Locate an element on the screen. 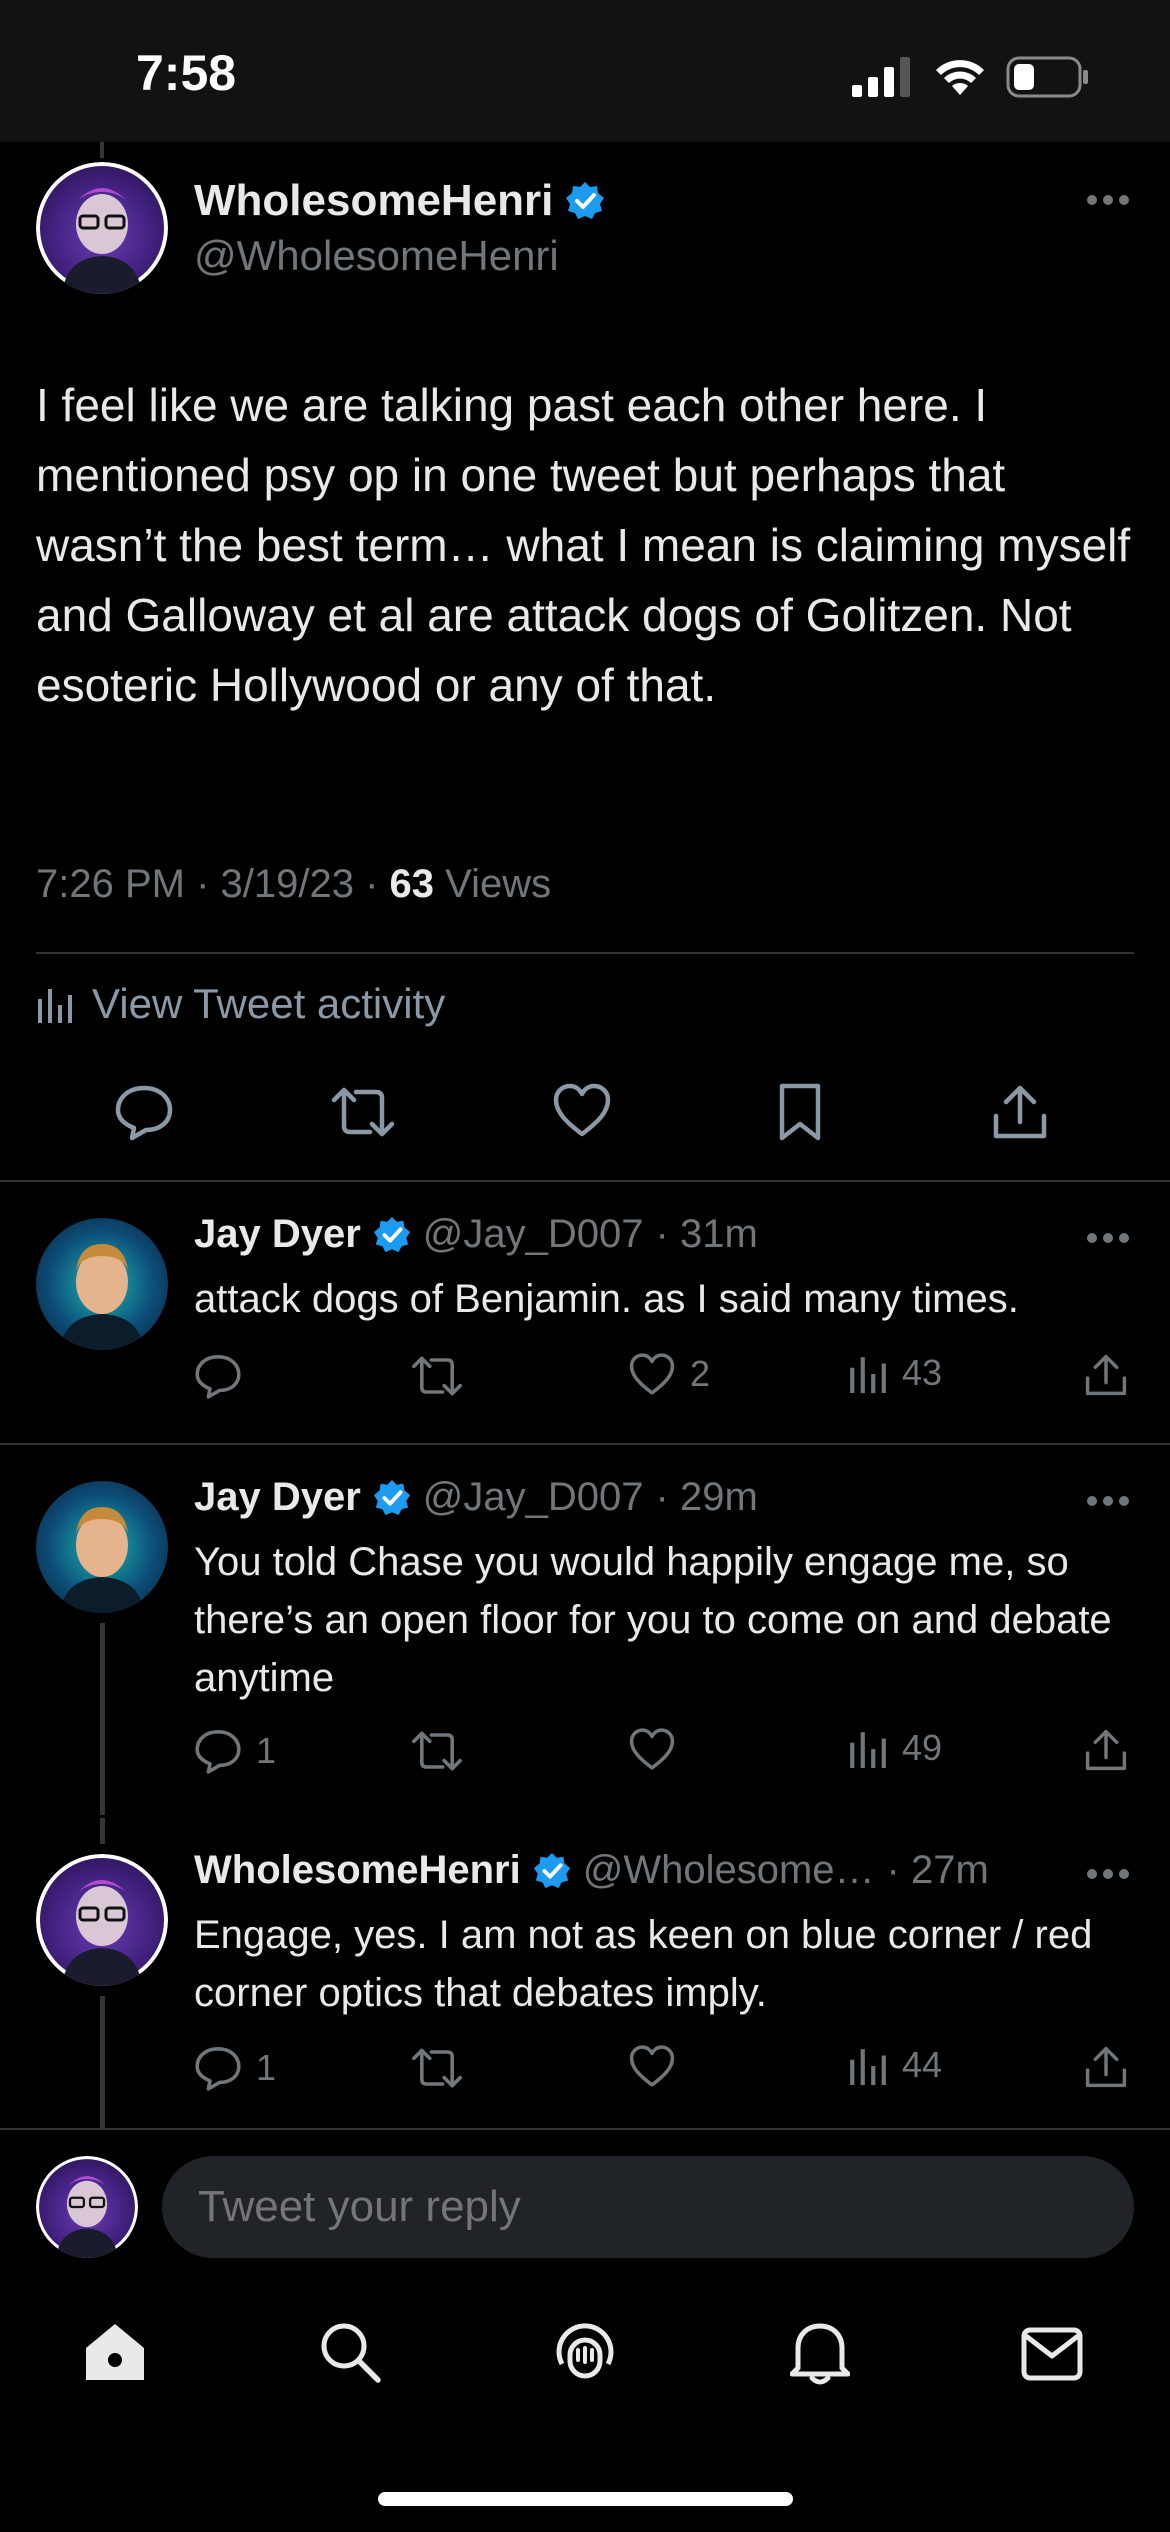 The height and width of the screenshot is (2532, 1170). reply-button is located at coordinates (225, 1376).